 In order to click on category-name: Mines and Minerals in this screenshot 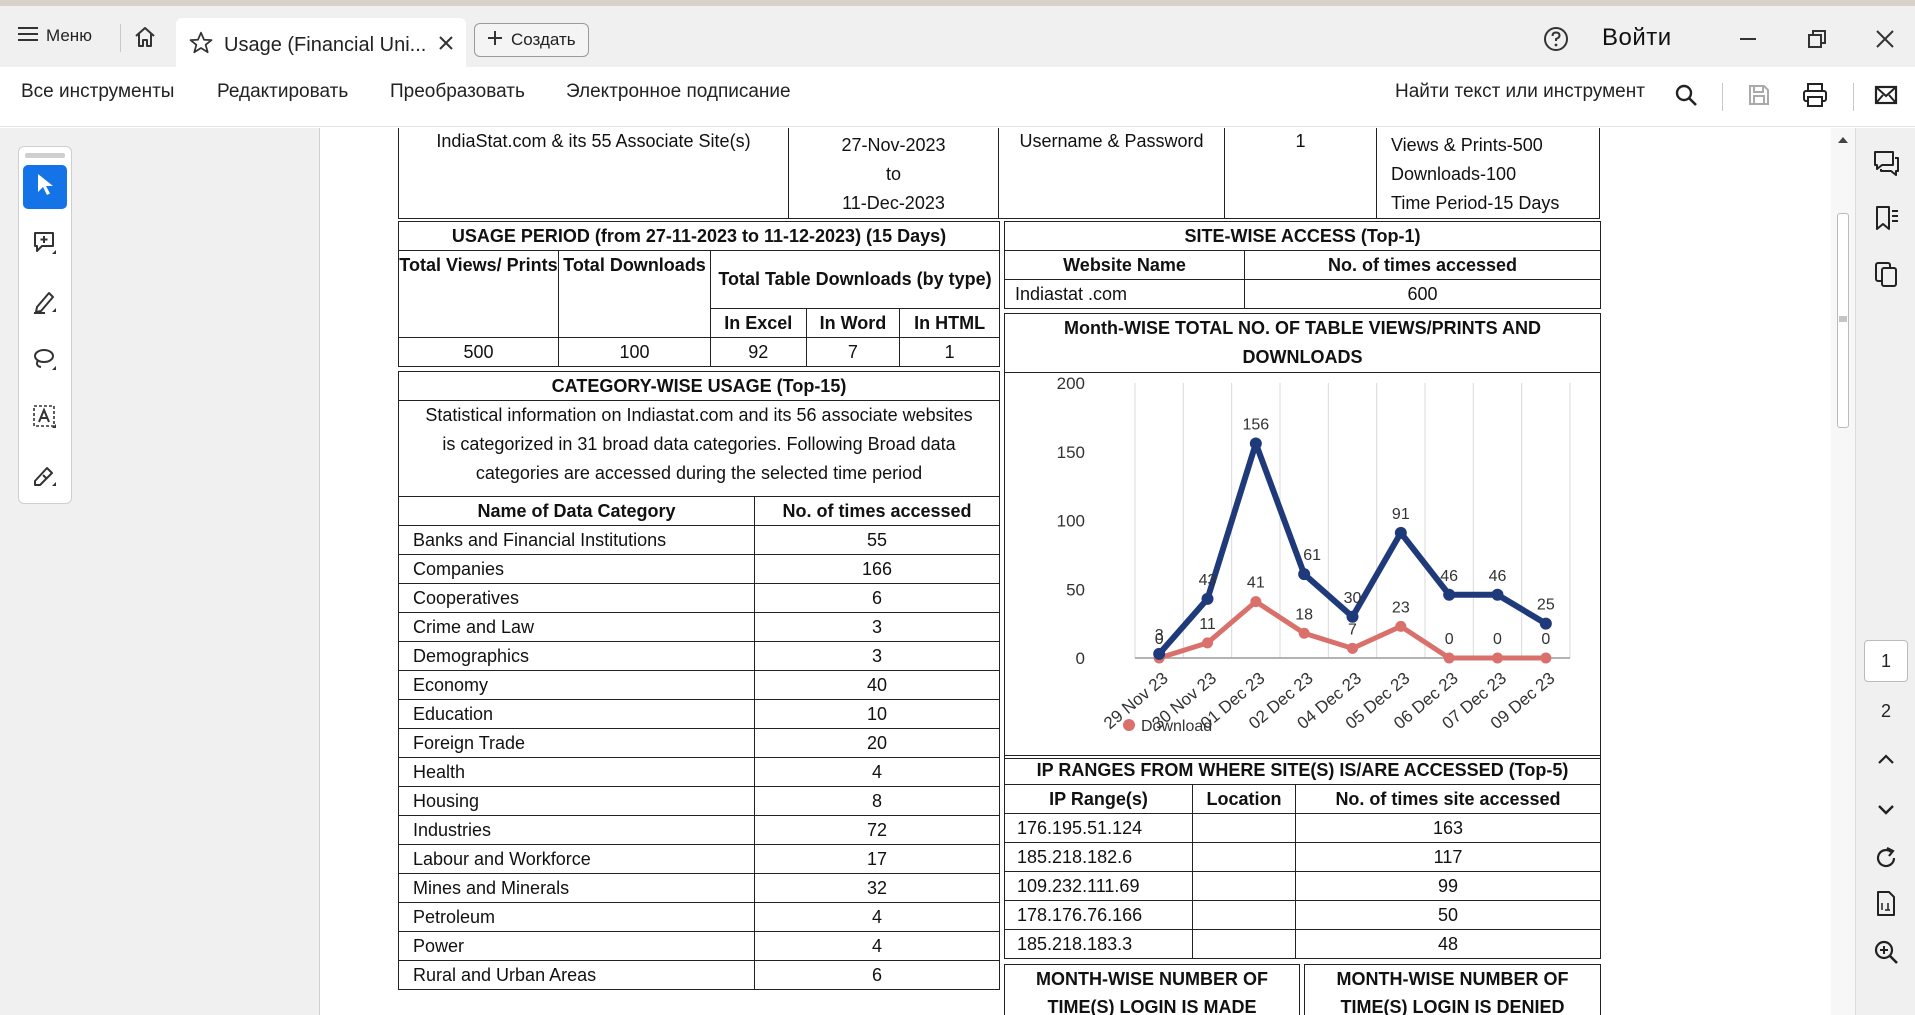, I will do `click(576, 888)`.